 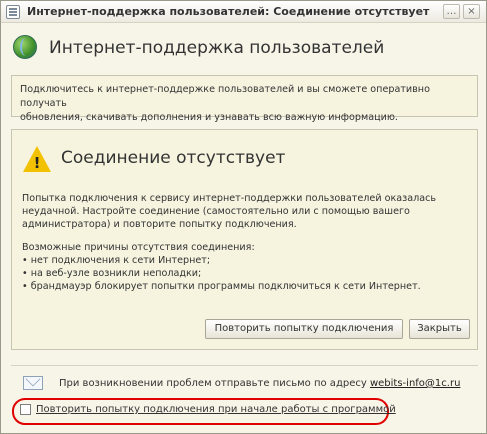 I want to click on title-buttons: … ×, so click(x=461, y=11).